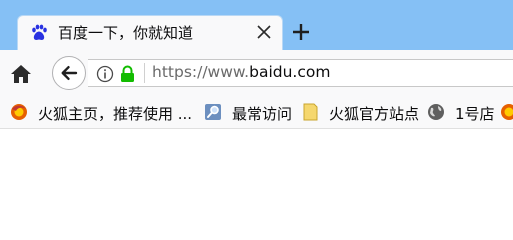 The width and height of the screenshot is (513, 240). Describe the element at coordinates (105, 74) in the screenshot. I see `info-icon` at that location.